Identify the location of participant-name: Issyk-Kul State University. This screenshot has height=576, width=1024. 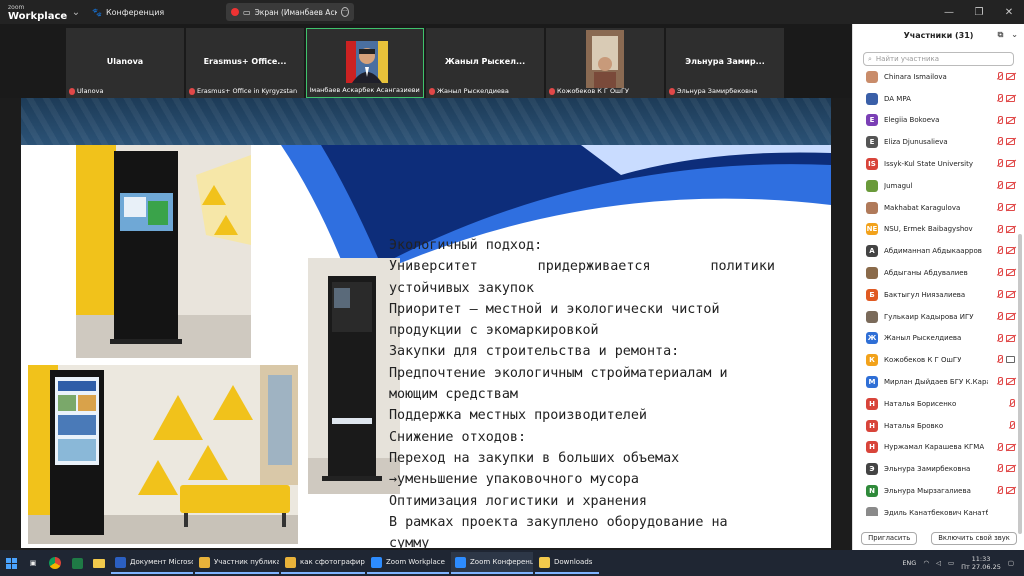
(928, 164).